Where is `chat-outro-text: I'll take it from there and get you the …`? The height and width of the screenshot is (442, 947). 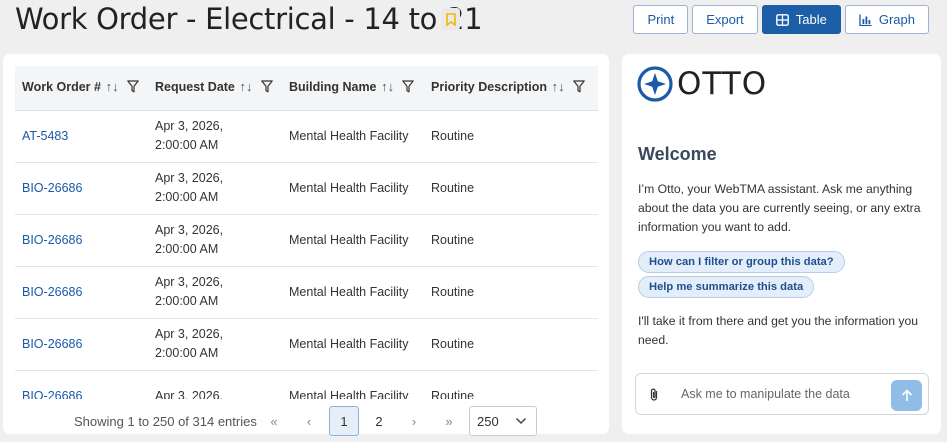 chat-outro-text: I'll take it from there and get you the … is located at coordinates (778, 330).